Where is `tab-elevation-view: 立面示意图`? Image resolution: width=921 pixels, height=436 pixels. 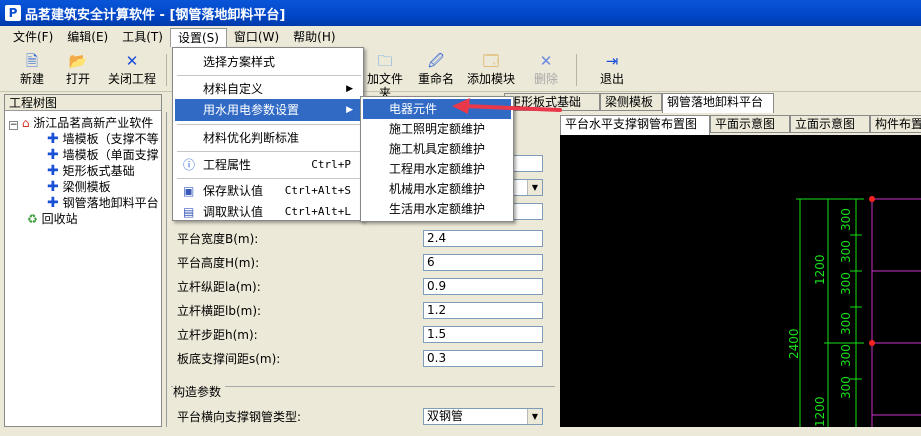
tab-elevation-view: 立面示意图 is located at coordinates (830, 124).